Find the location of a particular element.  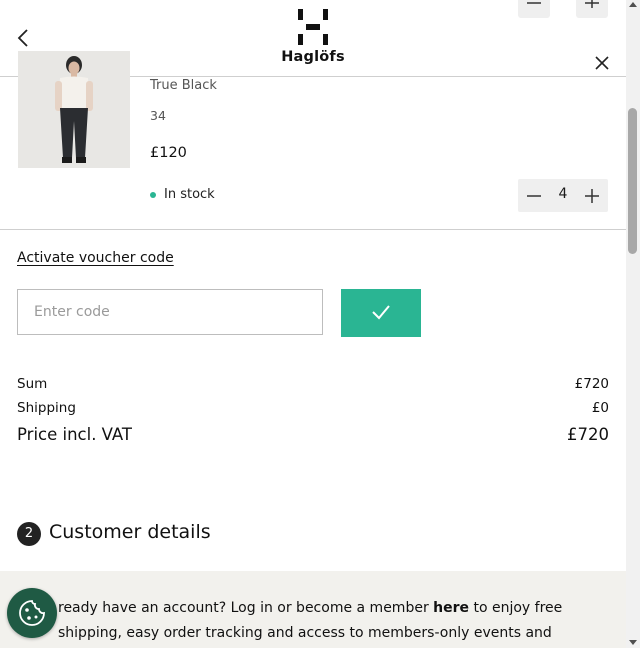

sum-label: Sum is located at coordinates (32, 384).